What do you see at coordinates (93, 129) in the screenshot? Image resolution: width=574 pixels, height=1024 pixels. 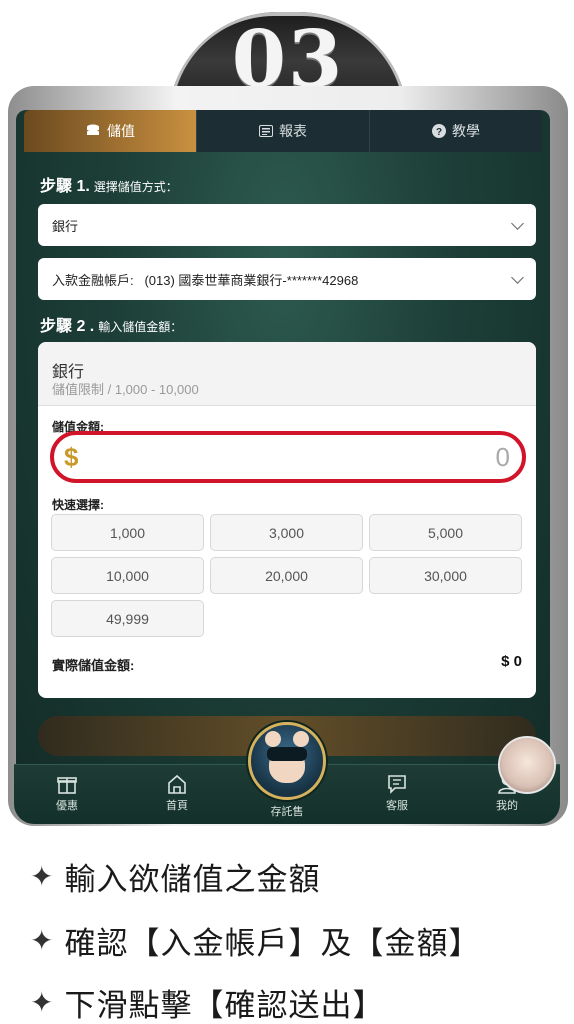 I see `coins-icon` at bounding box center [93, 129].